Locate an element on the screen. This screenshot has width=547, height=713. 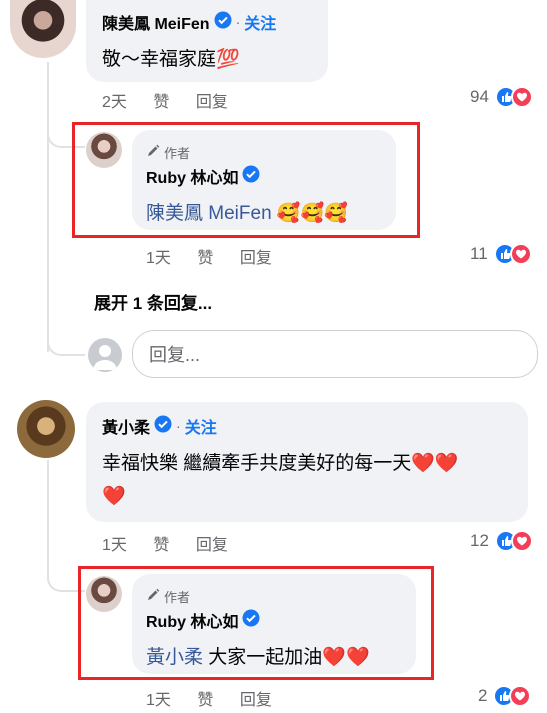
comment-actions: 2天 赞 回复 is located at coordinates (176, 100).